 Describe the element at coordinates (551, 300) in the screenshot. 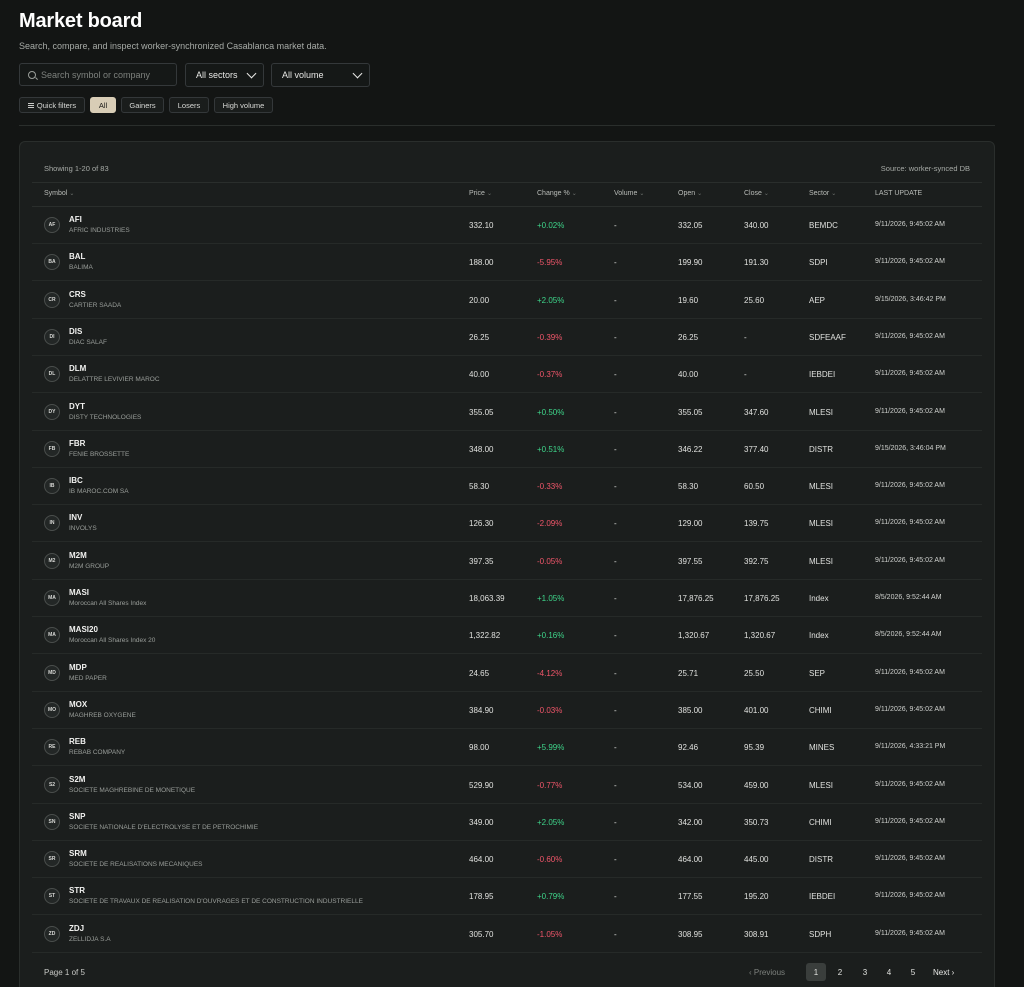

I see `cell-change: +2.05%` at that location.